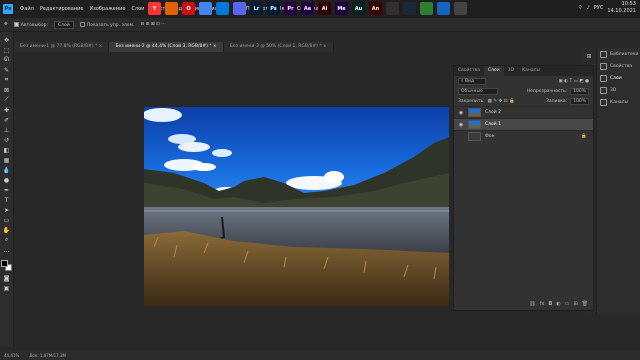 The height and width of the screenshot is (360, 640). What do you see at coordinates (523, 101) in the screenshot?
I see `lock-row: Закрепить: ▦ ✎ ✥ ⊡ 🔒 Заливка: 100%` at bounding box center [523, 101].